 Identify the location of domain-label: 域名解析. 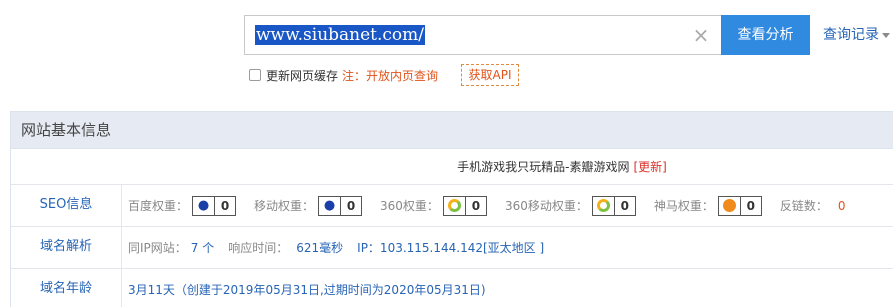
(66, 247).